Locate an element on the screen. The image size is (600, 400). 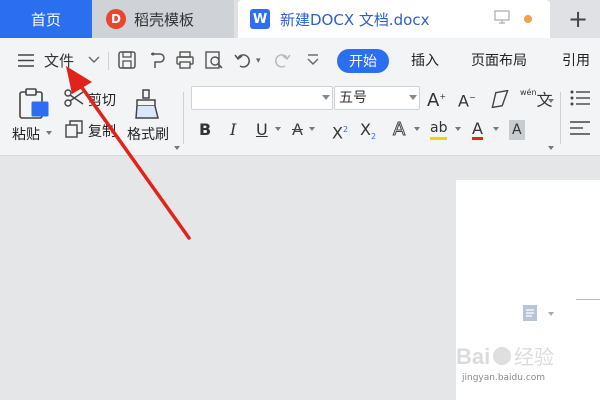
grow-font-button: A+ is located at coordinates (436, 99).